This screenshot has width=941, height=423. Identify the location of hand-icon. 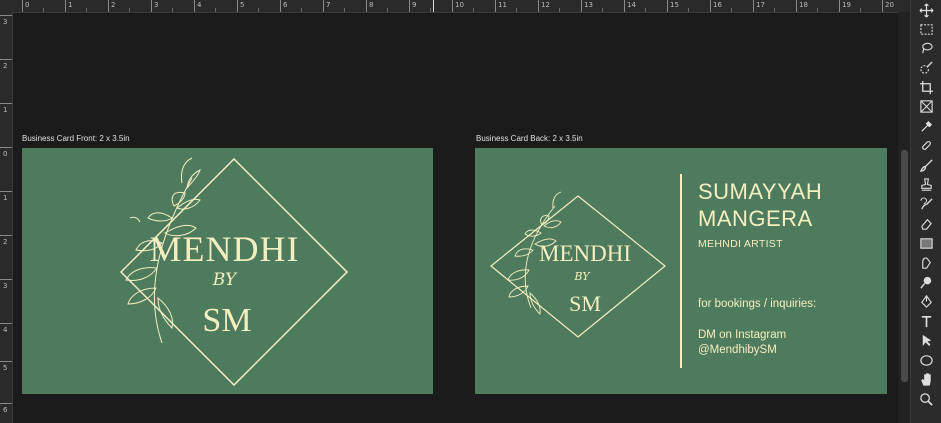
(926, 379).